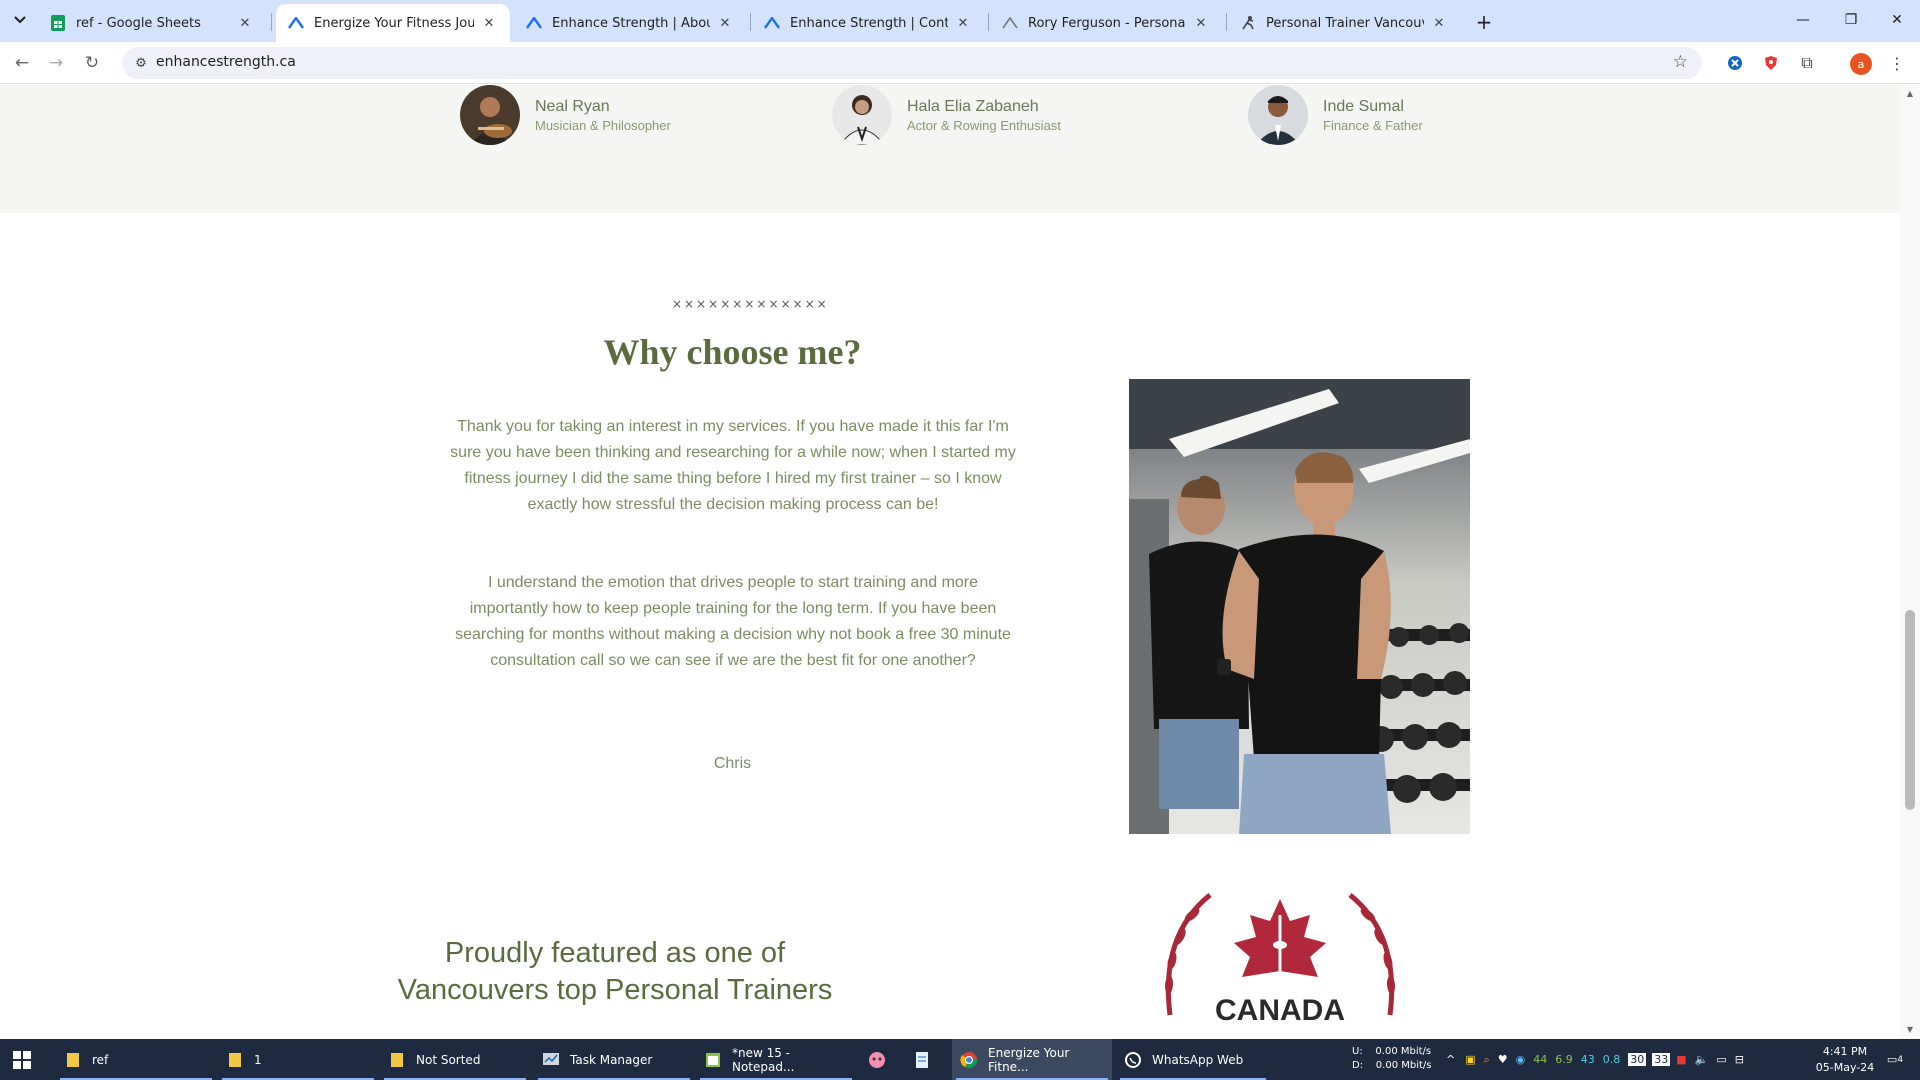  I want to click on tray-value-3: 43, so click(1587, 1059).